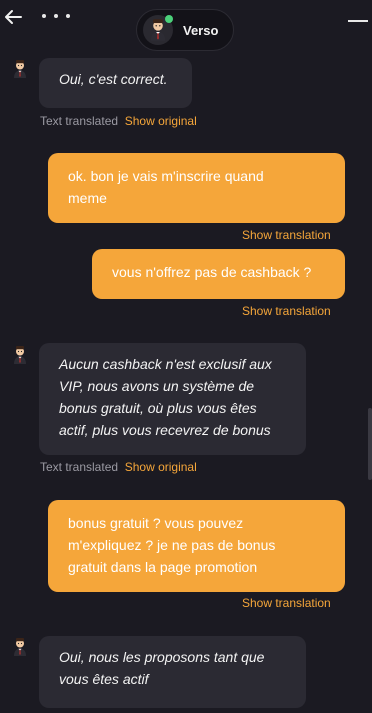 The width and height of the screenshot is (372, 713). Describe the element at coordinates (158, 30) in the screenshot. I see `agent-avatar` at that location.